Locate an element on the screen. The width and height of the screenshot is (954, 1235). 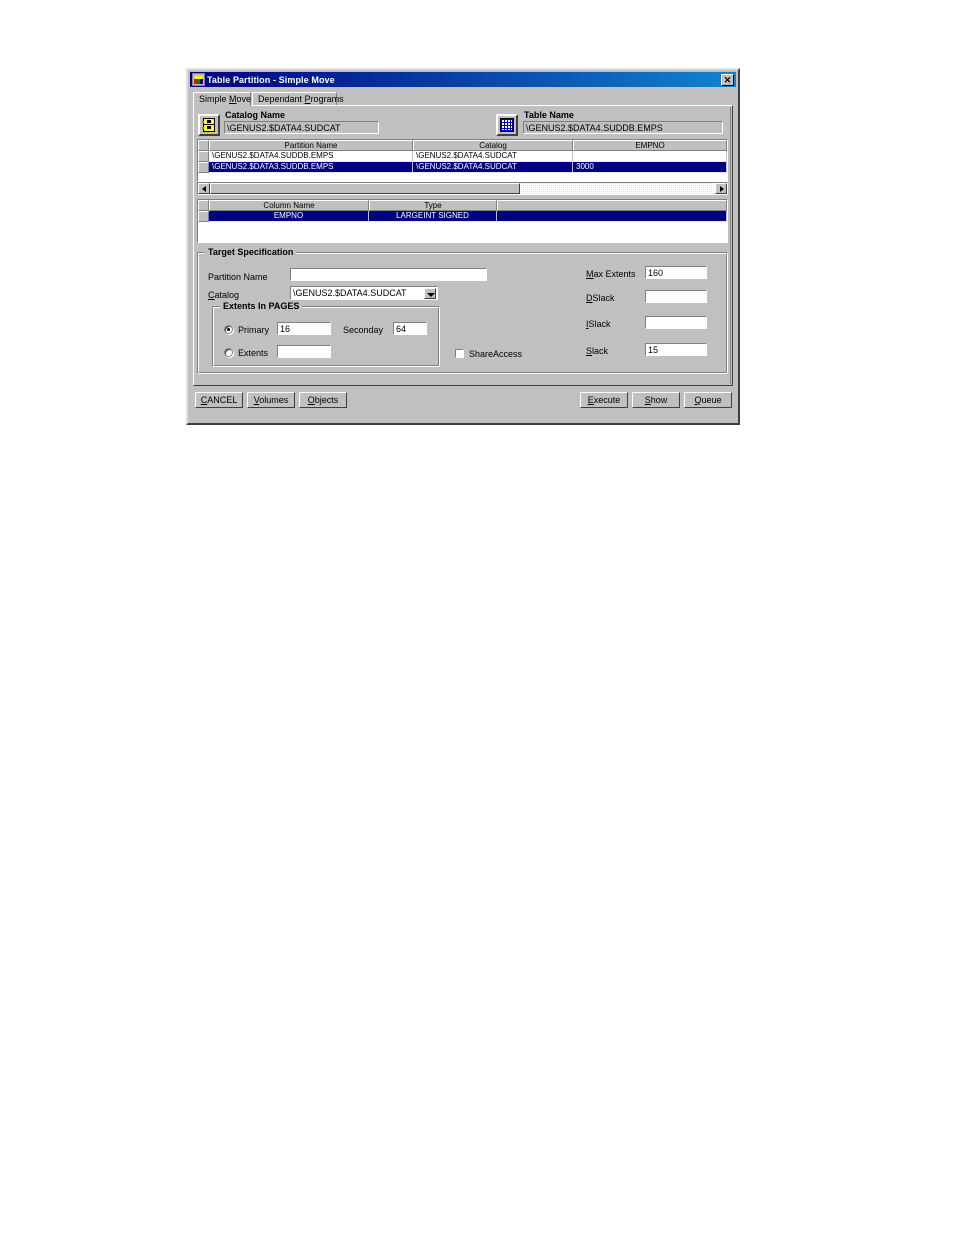
objects-button: Objects is located at coordinates (323, 400).